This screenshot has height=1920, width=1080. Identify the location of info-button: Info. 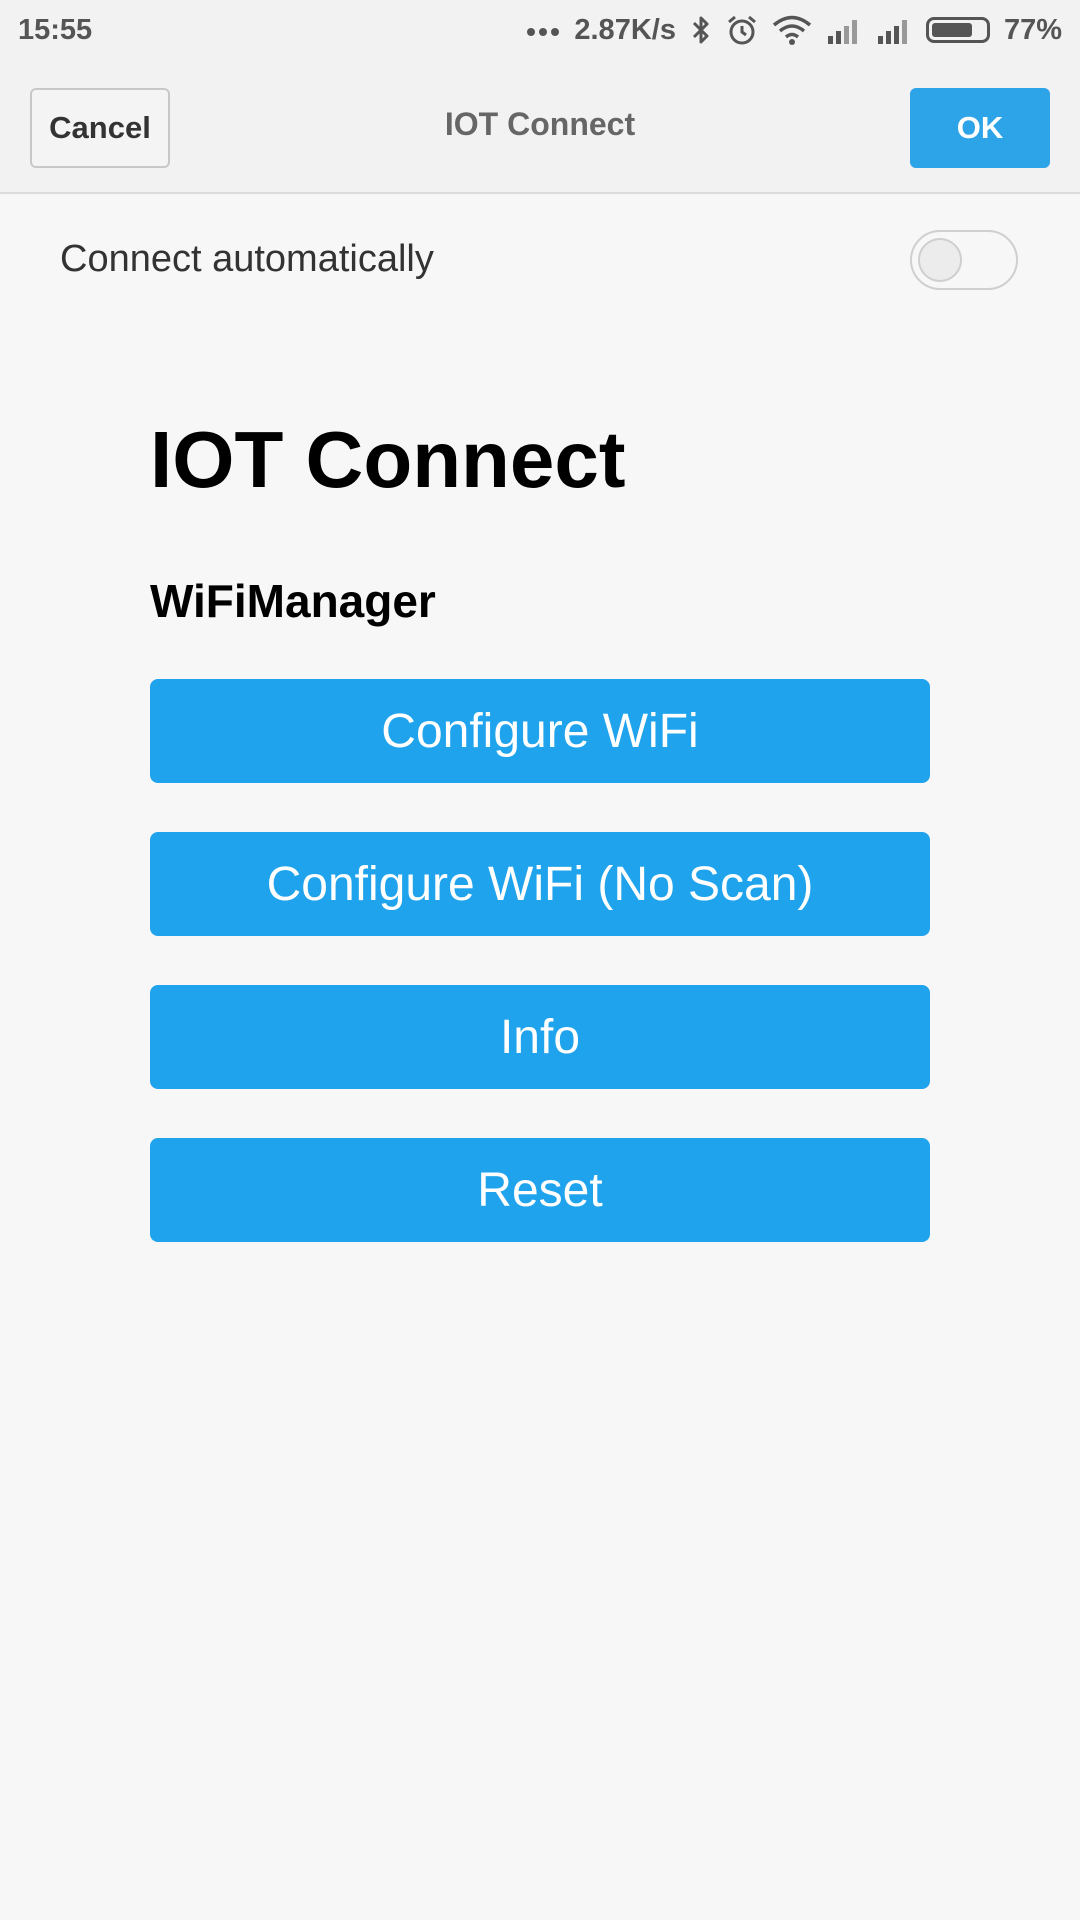
(540, 1037).